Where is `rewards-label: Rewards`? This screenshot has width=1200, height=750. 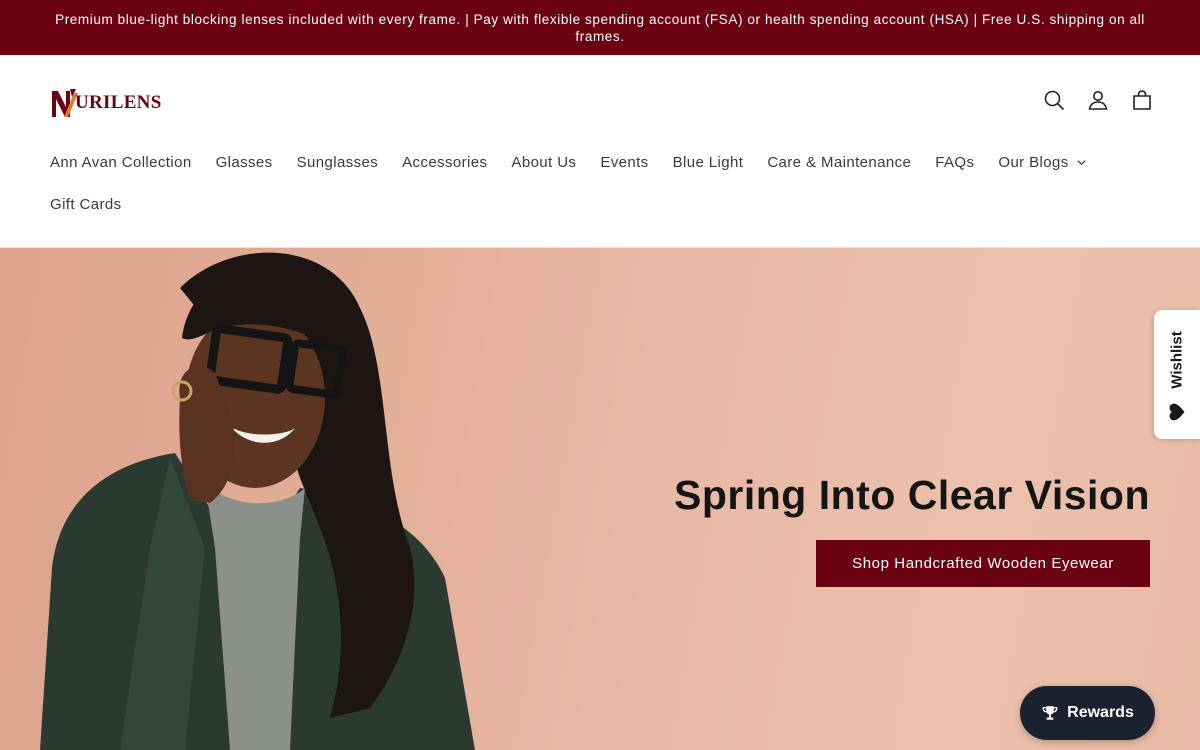 rewards-label: Rewards is located at coordinates (1100, 712).